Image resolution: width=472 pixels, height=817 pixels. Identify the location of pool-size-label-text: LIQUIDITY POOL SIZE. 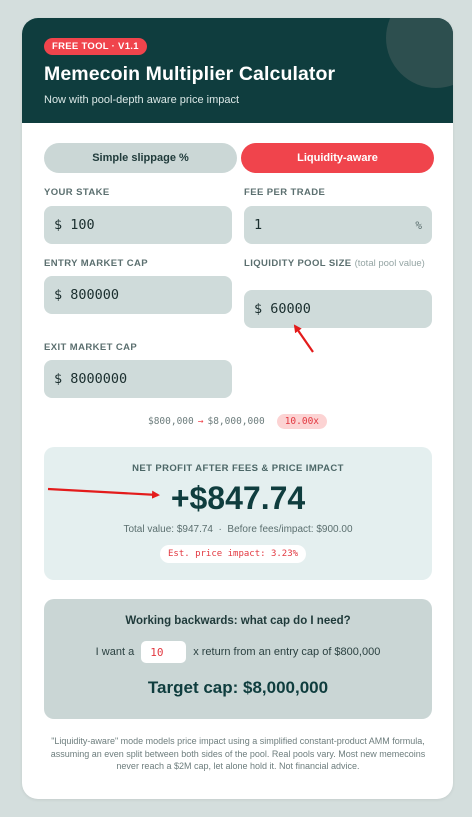
(298, 263).